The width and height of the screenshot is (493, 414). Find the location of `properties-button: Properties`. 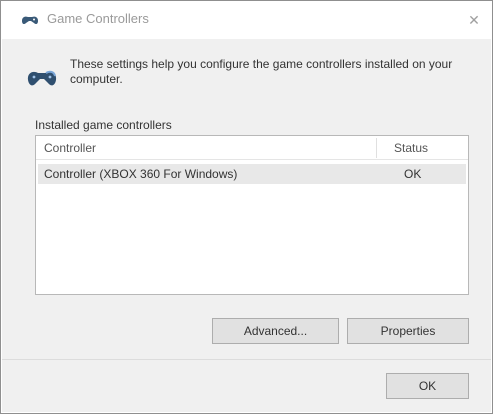

properties-button: Properties is located at coordinates (408, 331).